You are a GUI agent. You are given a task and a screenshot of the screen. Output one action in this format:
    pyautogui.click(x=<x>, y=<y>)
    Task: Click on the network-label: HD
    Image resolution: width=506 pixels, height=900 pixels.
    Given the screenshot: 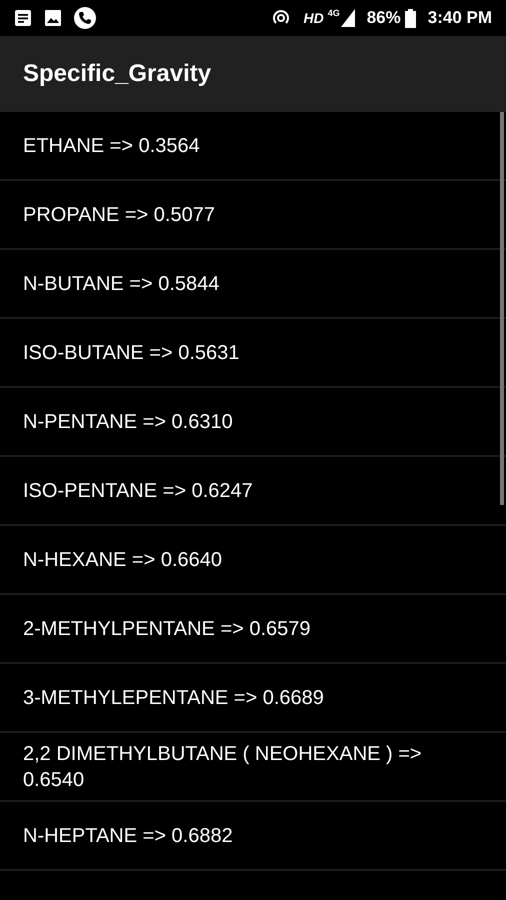 What is the action you would take?
    pyautogui.click(x=313, y=18)
    